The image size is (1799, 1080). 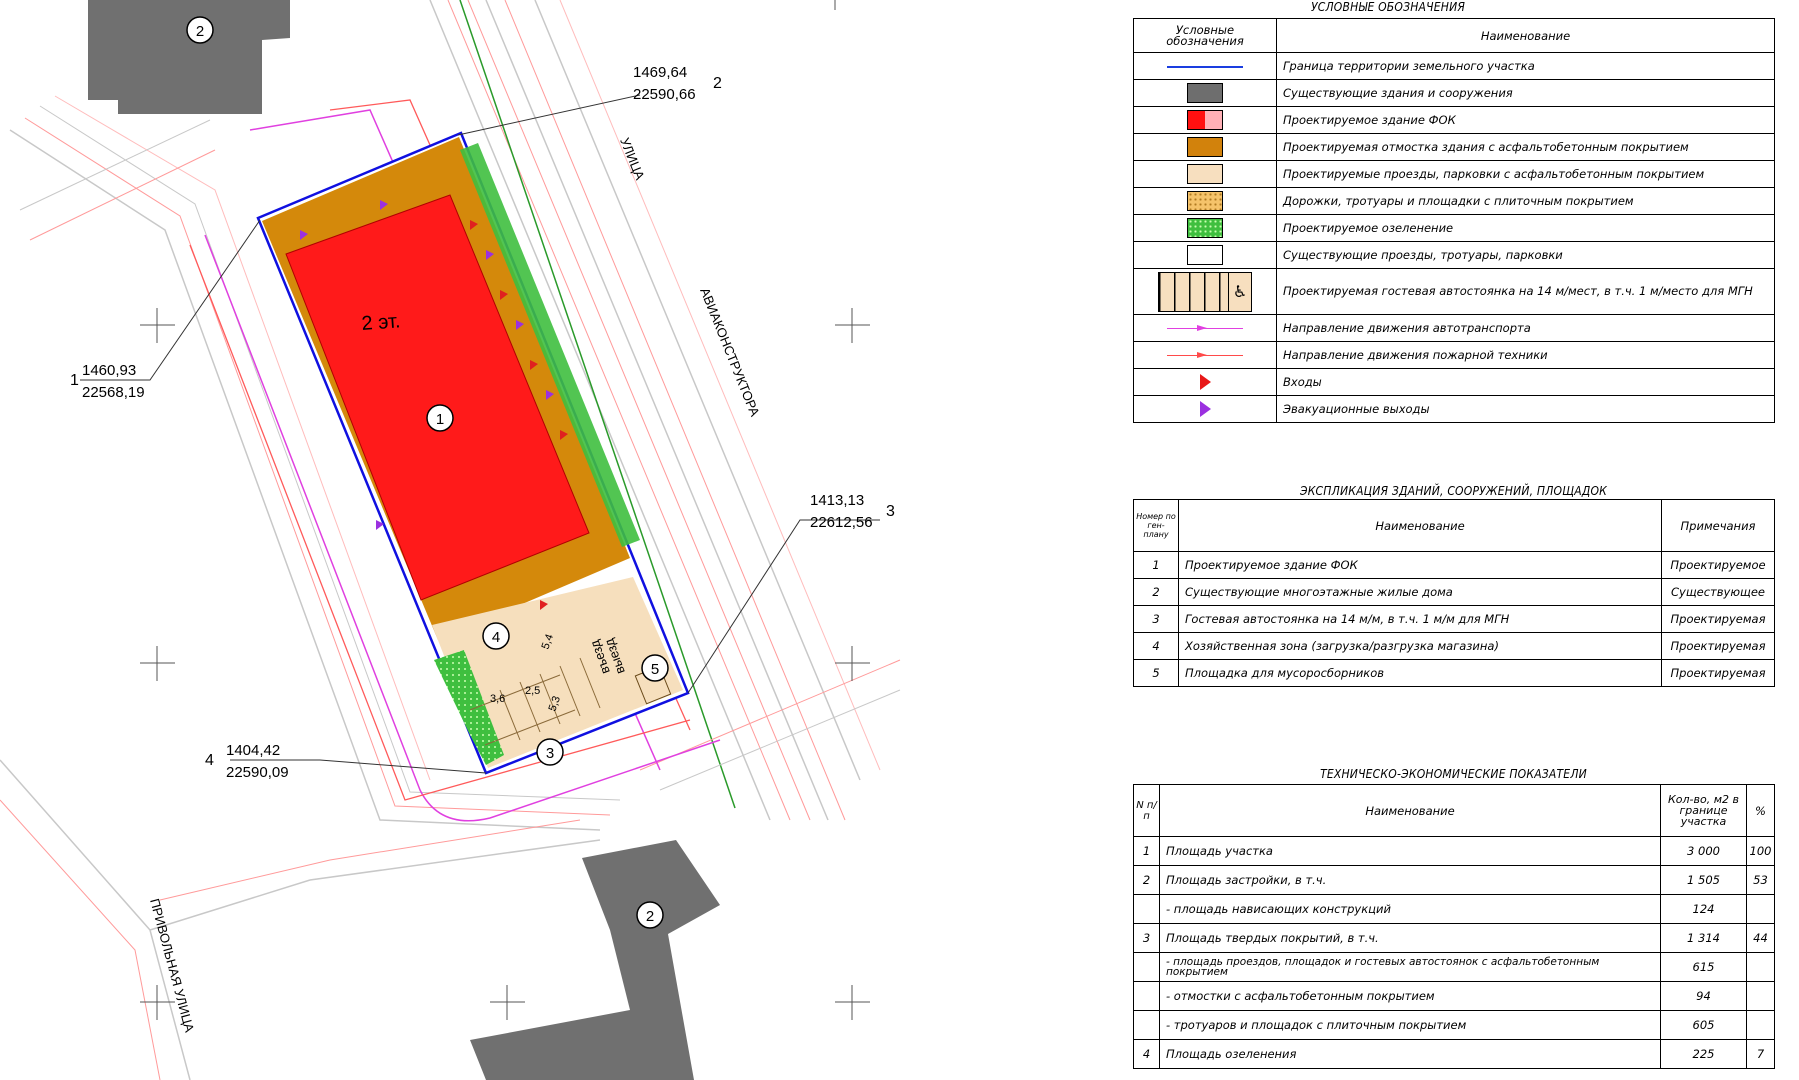 What do you see at coordinates (1205, 93) in the screenshot?
I see `gray-fill-icon` at bounding box center [1205, 93].